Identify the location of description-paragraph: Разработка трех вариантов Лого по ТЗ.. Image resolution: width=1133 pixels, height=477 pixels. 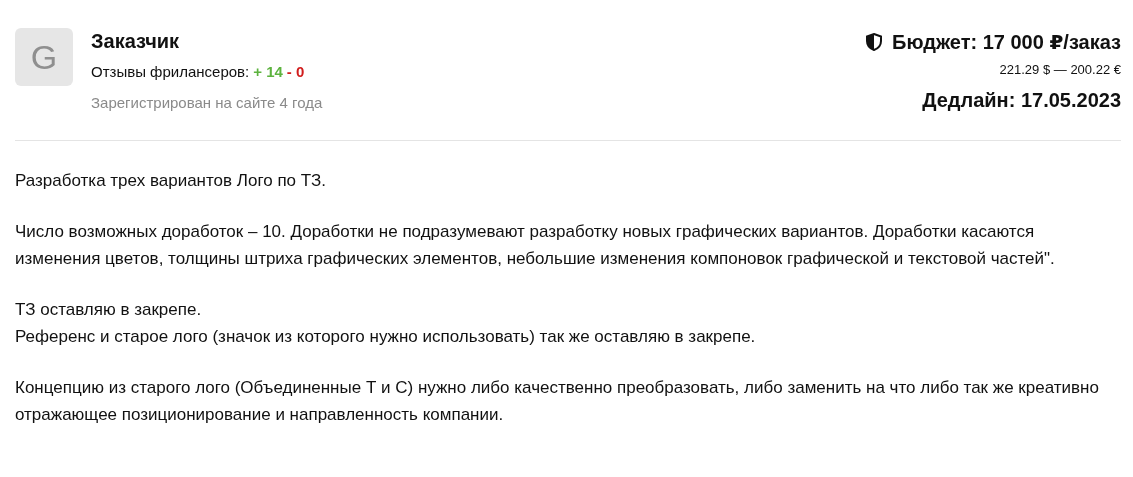
(171, 181).